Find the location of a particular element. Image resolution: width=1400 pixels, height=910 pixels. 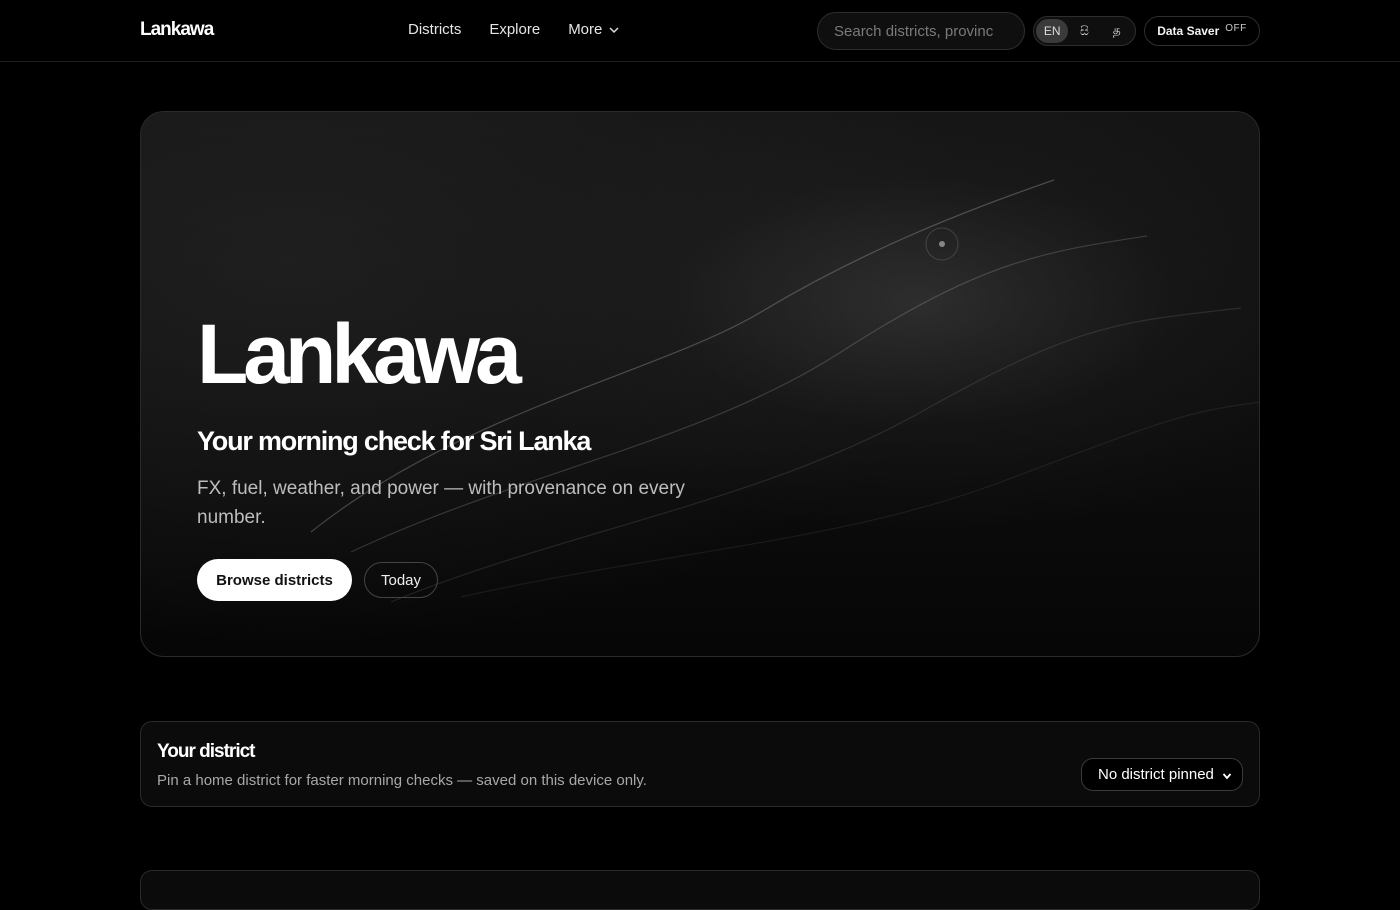

next-section-card is located at coordinates (700, 890).